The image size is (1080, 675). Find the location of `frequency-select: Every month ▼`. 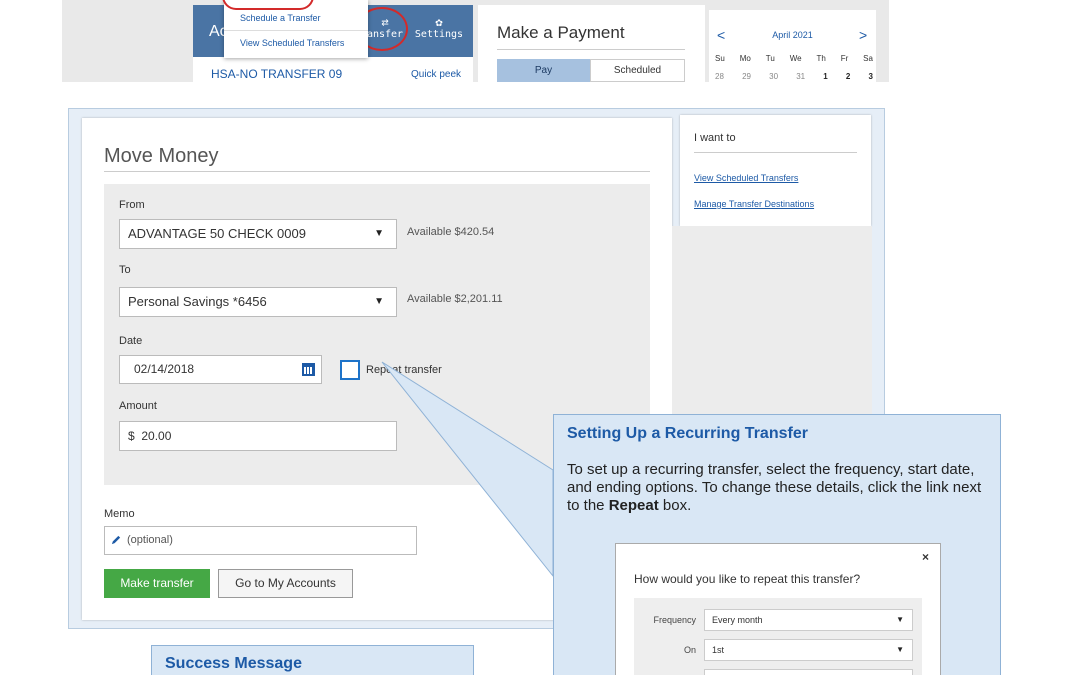

frequency-select: Every month ▼ is located at coordinates (808, 620).